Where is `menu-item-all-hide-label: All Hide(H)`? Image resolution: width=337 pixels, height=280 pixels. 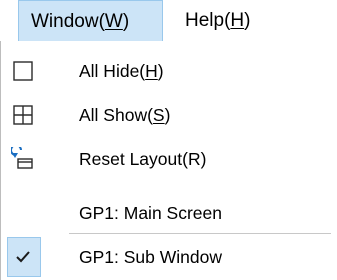 menu-item-all-hide-label: All Hide(H) is located at coordinates (121, 71).